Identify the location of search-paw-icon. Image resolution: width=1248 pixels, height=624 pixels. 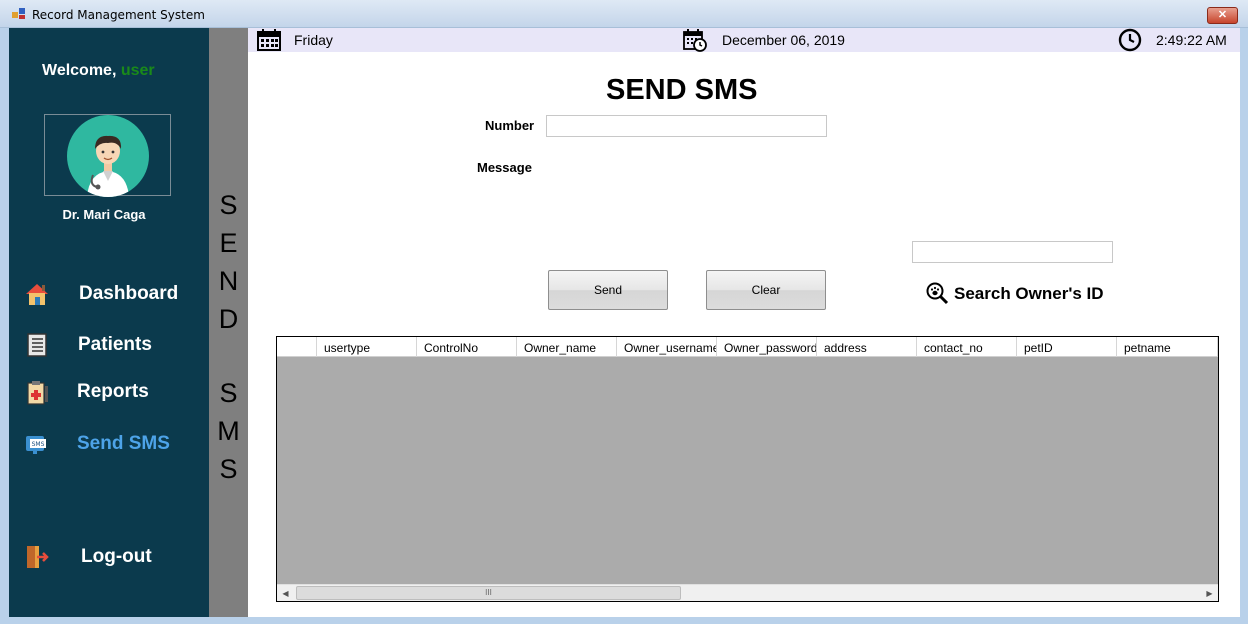
(937, 293).